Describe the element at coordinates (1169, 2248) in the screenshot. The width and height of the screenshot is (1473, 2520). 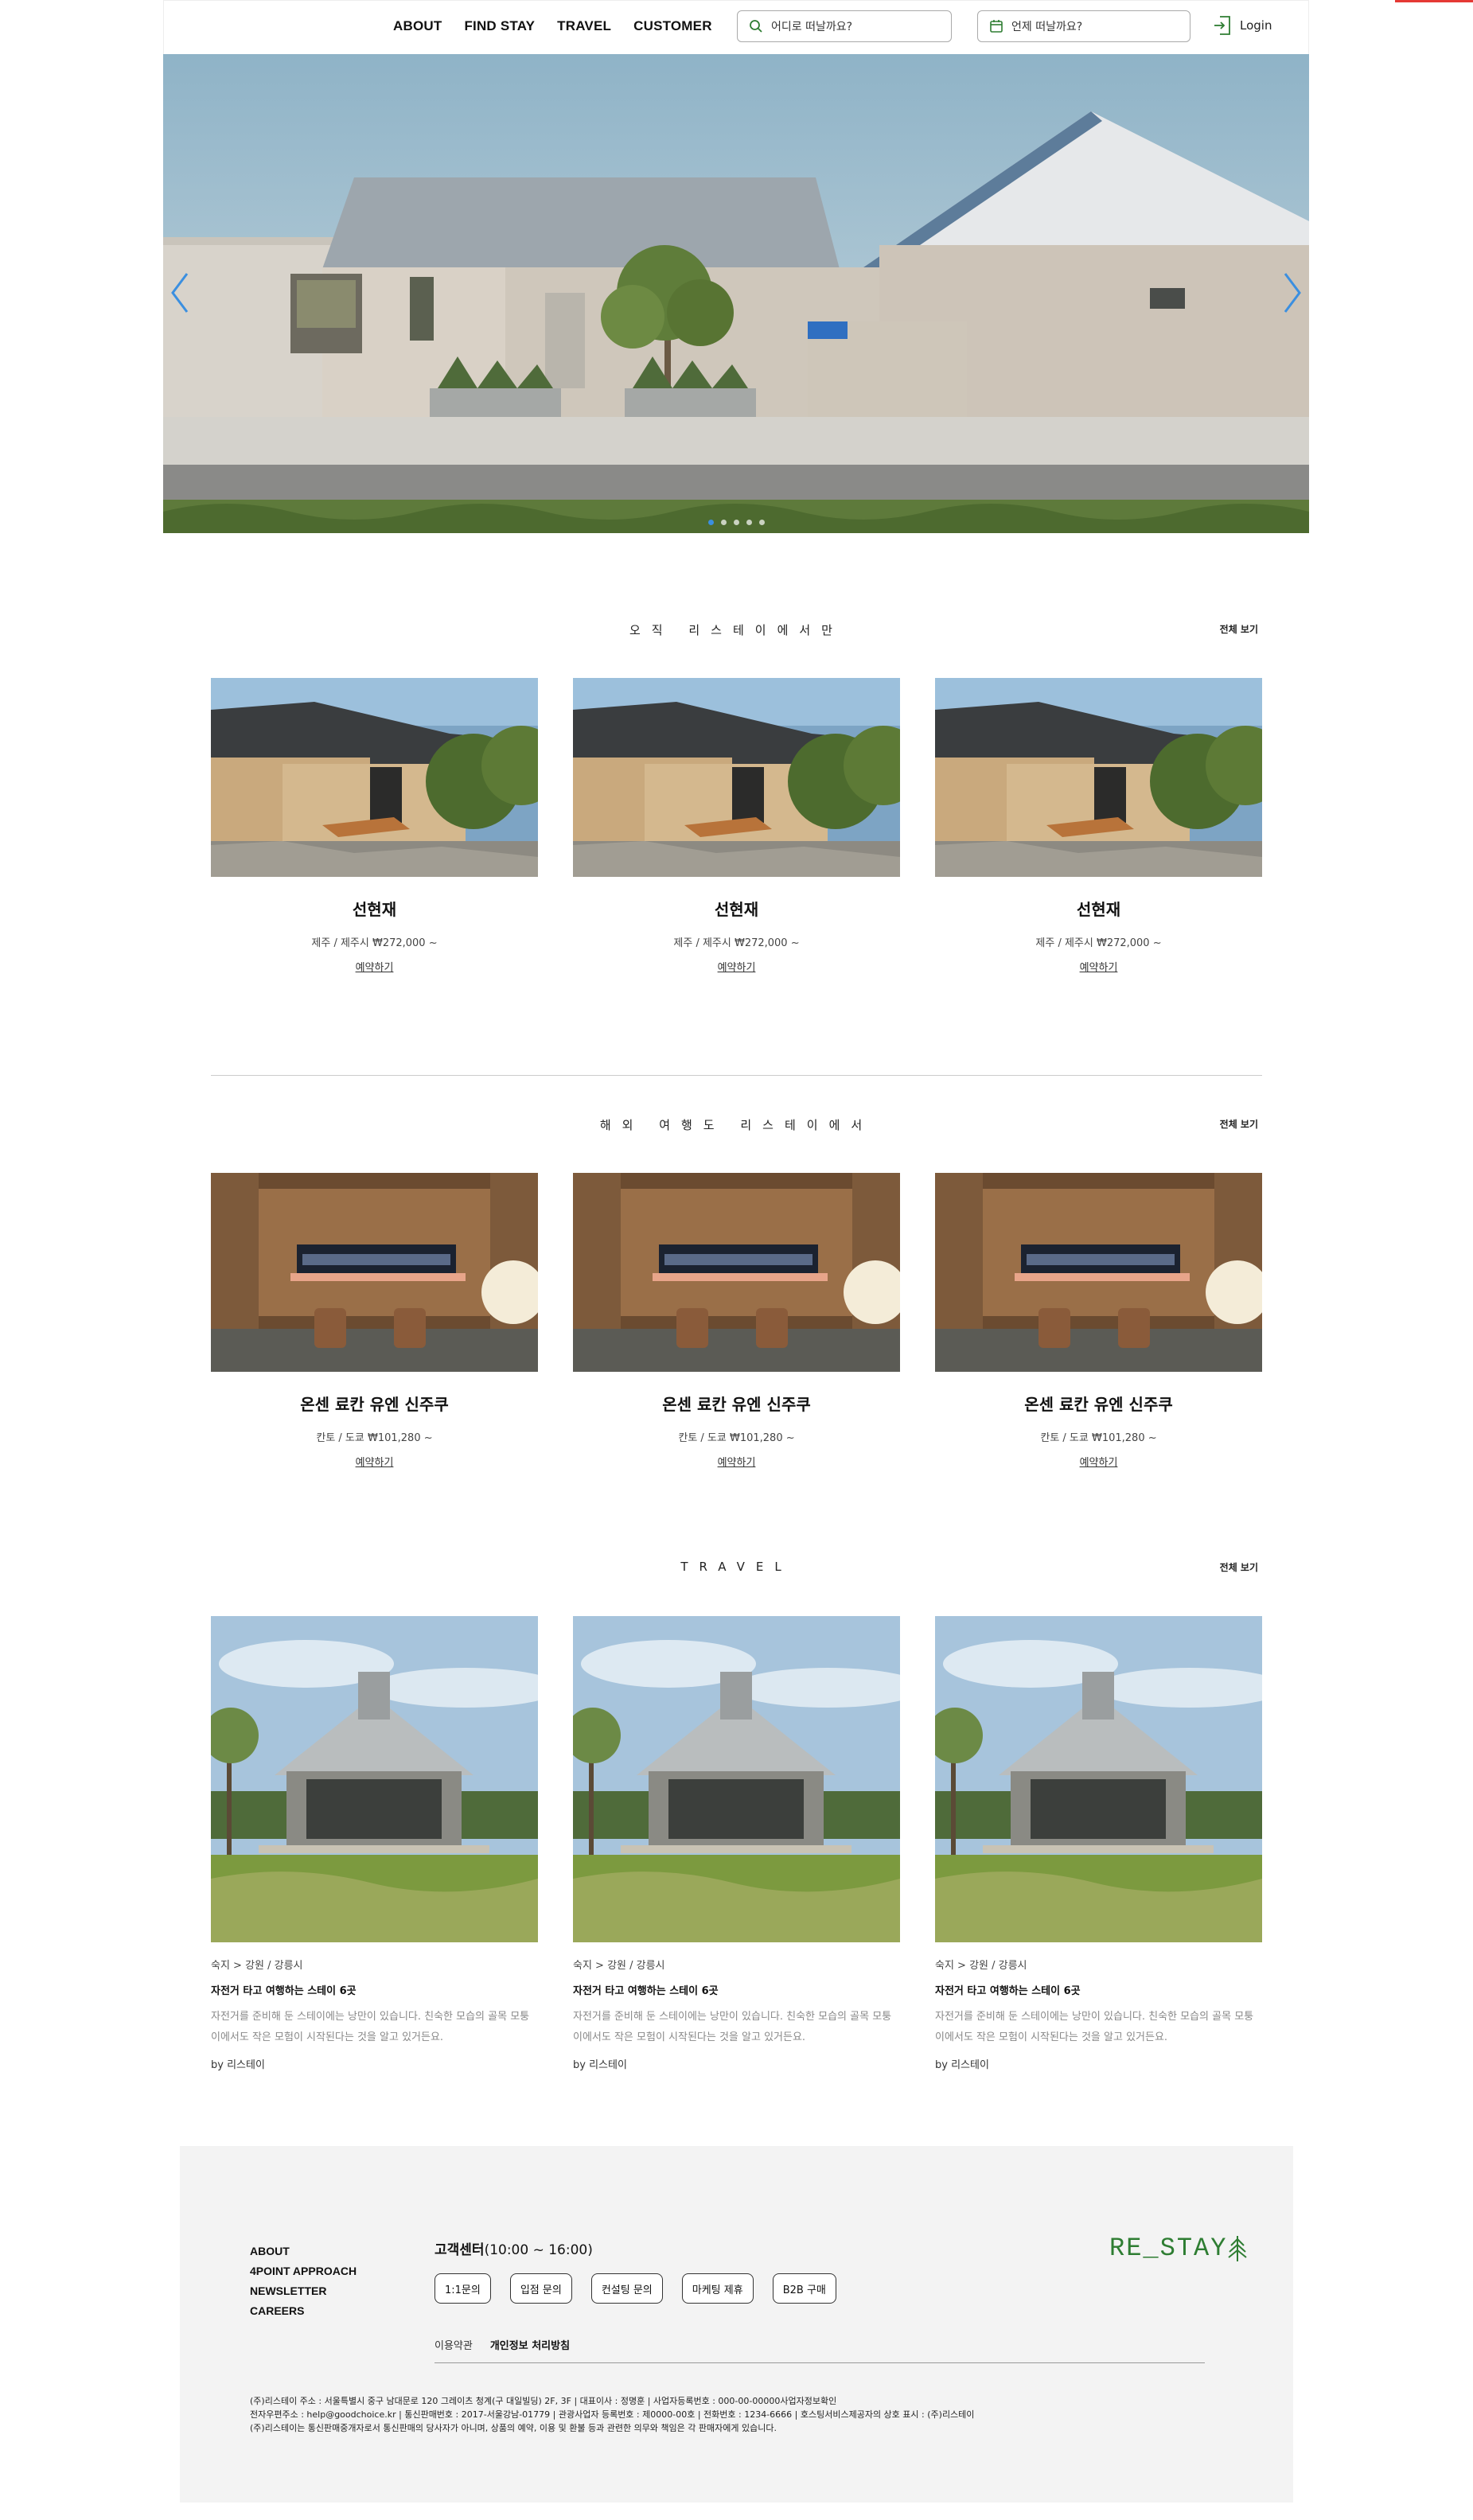
I see `logo-text: RE_STAY` at that location.